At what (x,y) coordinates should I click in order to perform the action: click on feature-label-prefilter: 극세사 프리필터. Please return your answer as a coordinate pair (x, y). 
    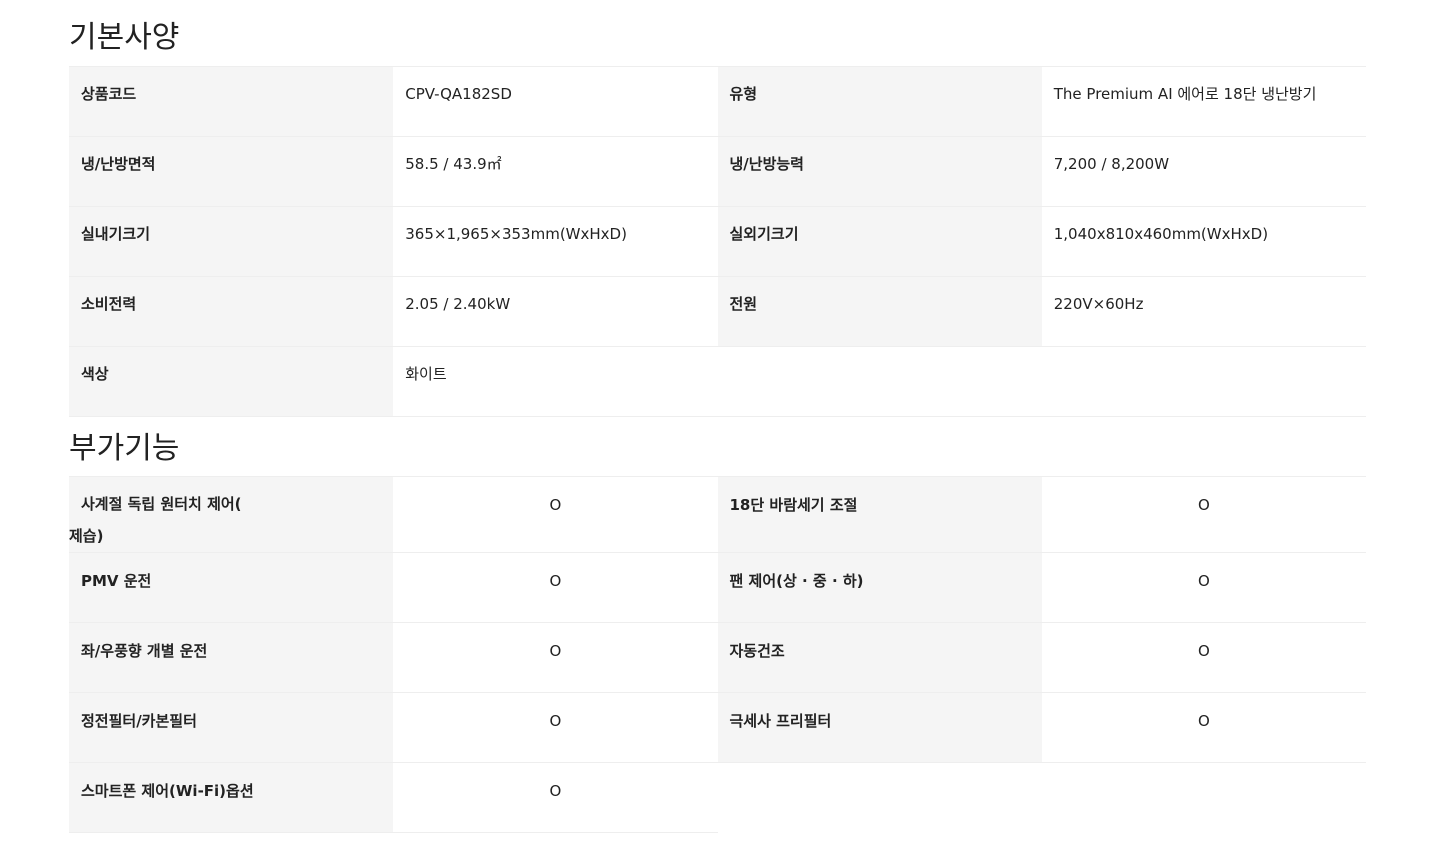
    Looking at the image, I should click on (879, 727).